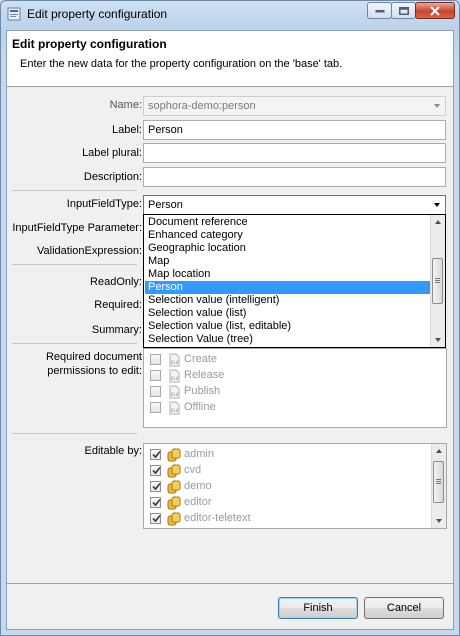  I want to click on maximize-icon, so click(403, 10).